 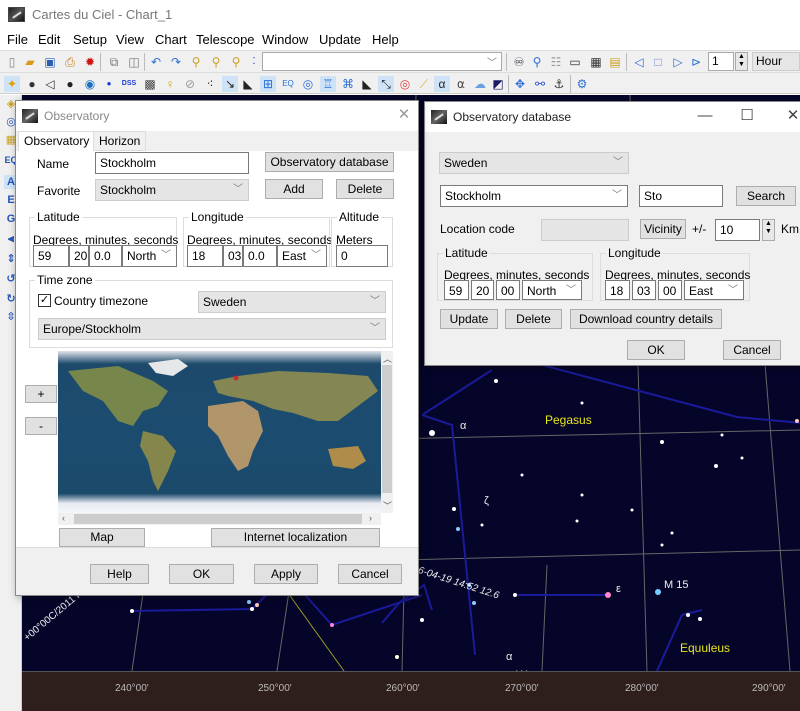 What do you see at coordinates (172, 190) in the screenshot?
I see `favorite-select: Stockholm ﹀` at bounding box center [172, 190].